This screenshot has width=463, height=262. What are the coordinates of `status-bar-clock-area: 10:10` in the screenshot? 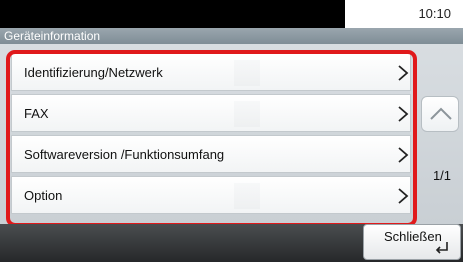 It's located at (404, 14).